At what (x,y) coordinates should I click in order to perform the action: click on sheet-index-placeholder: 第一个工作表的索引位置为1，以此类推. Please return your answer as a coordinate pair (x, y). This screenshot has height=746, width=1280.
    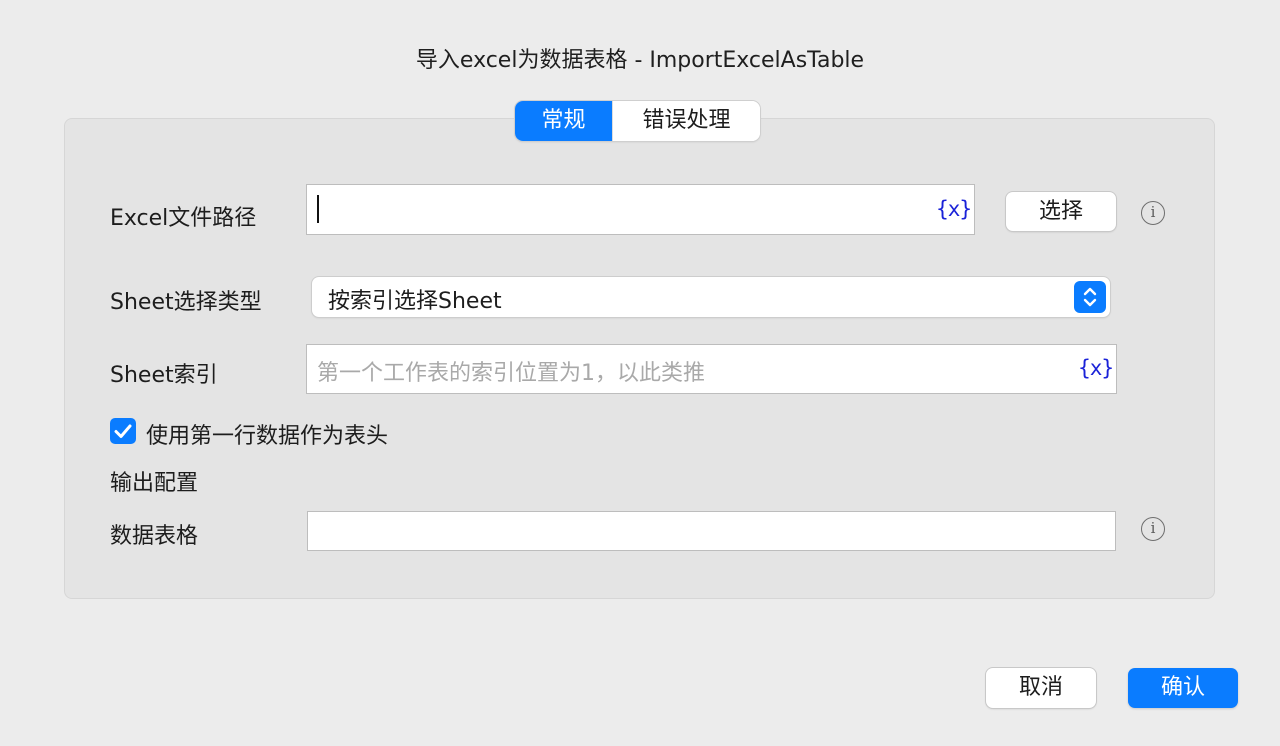
    Looking at the image, I should click on (511, 373).